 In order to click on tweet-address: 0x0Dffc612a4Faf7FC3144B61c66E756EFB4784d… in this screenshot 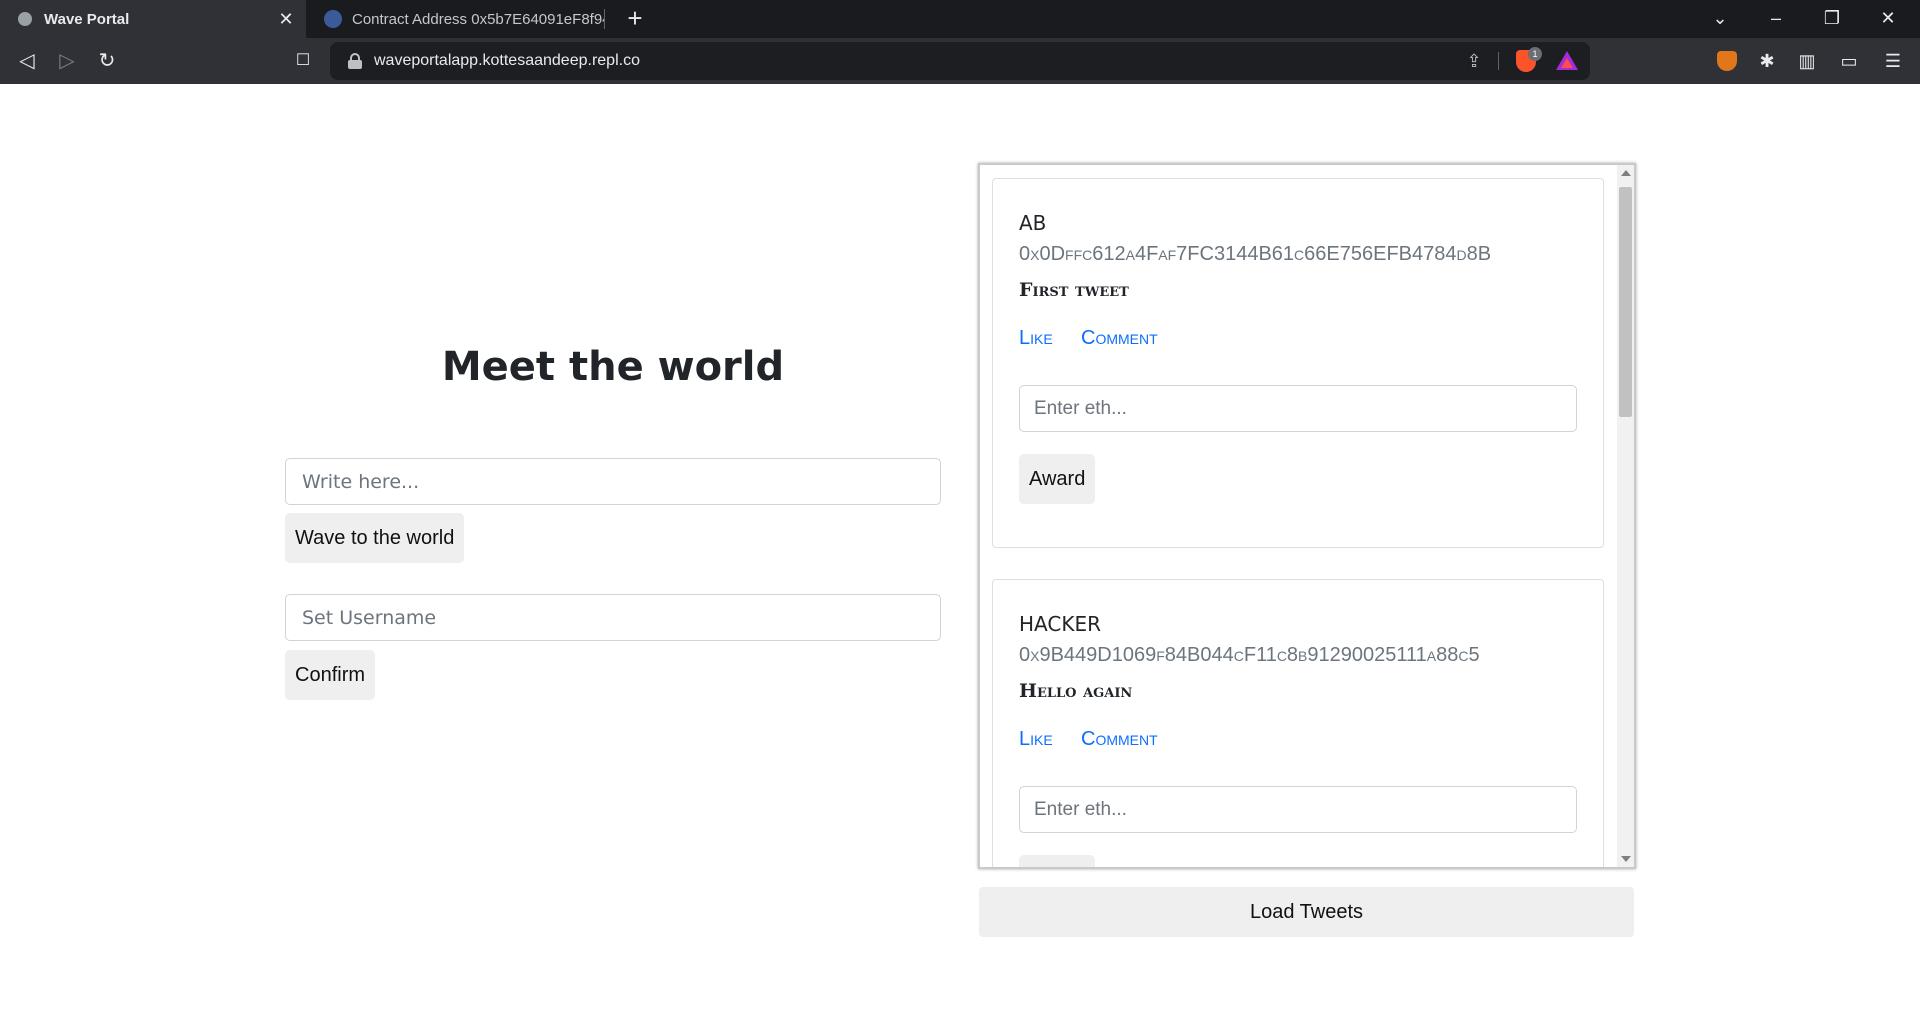, I will do `click(1255, 254)`.